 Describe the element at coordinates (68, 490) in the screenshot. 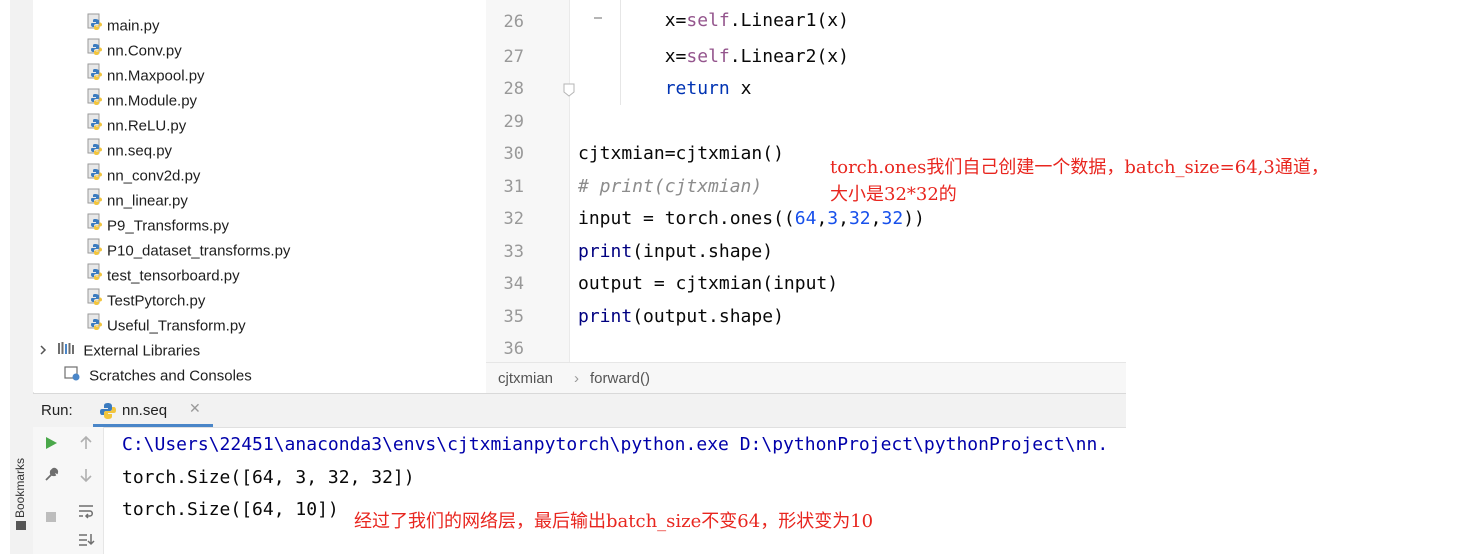

I see `run-toolbar` at that location.